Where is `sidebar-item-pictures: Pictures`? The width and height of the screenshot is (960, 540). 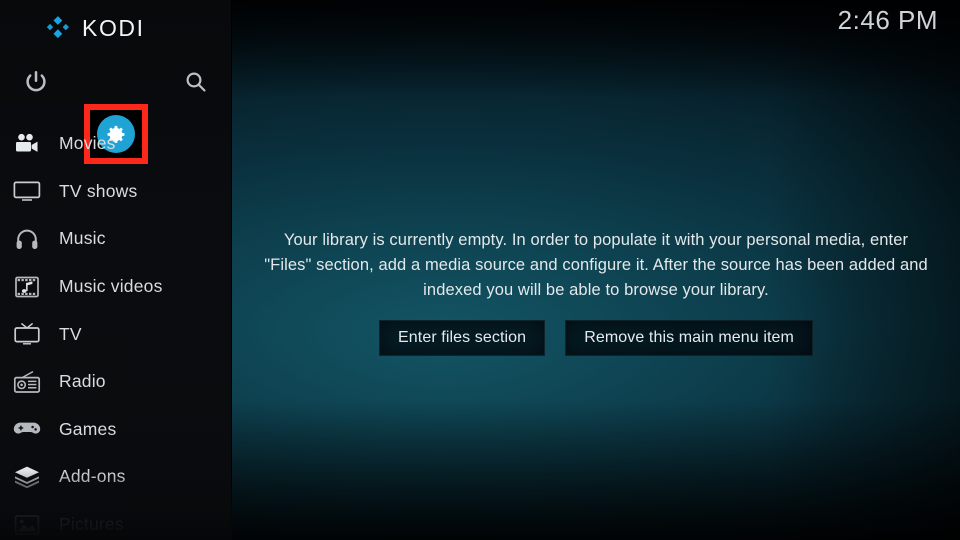
sidebar-item-pictures: Pictures is located at coordinates (116, 520).